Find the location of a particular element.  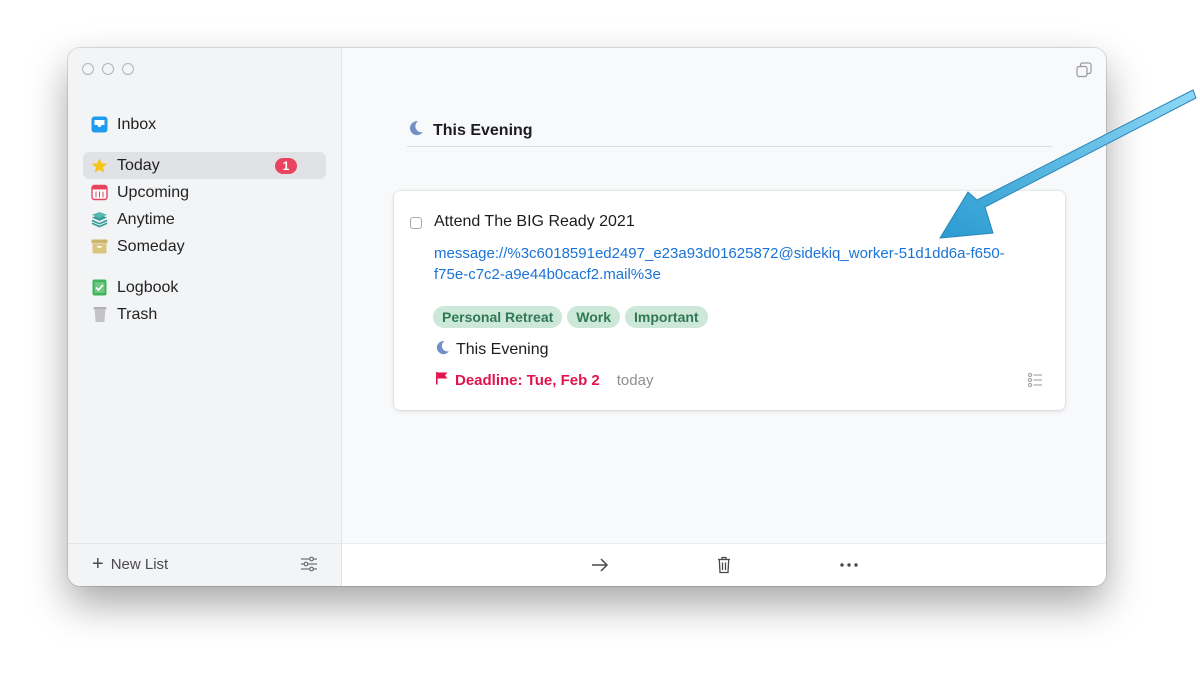

sidebar-footer: + New List is located at coordinates (204, 564).